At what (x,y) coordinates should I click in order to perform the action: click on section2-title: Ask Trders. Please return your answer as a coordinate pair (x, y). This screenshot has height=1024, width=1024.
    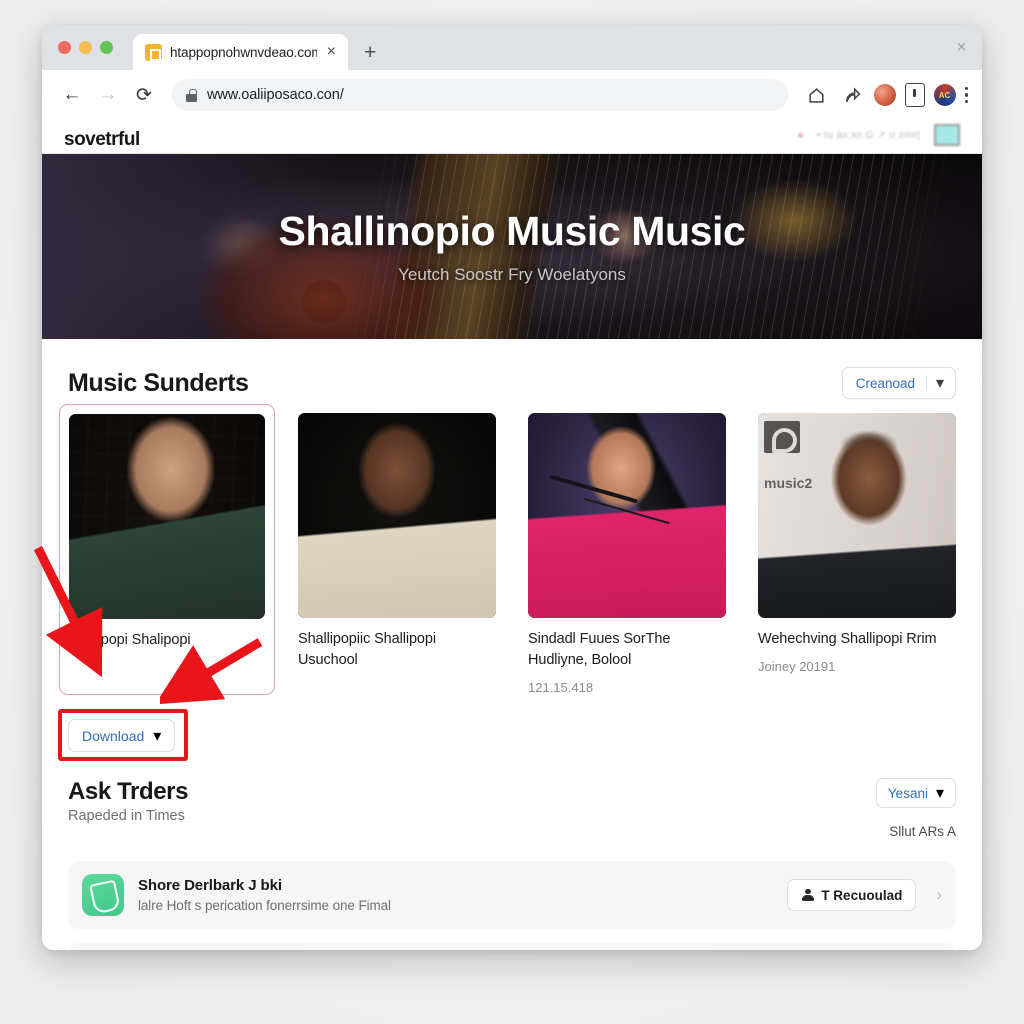
    Looking at the image, I should click on (128, 792).